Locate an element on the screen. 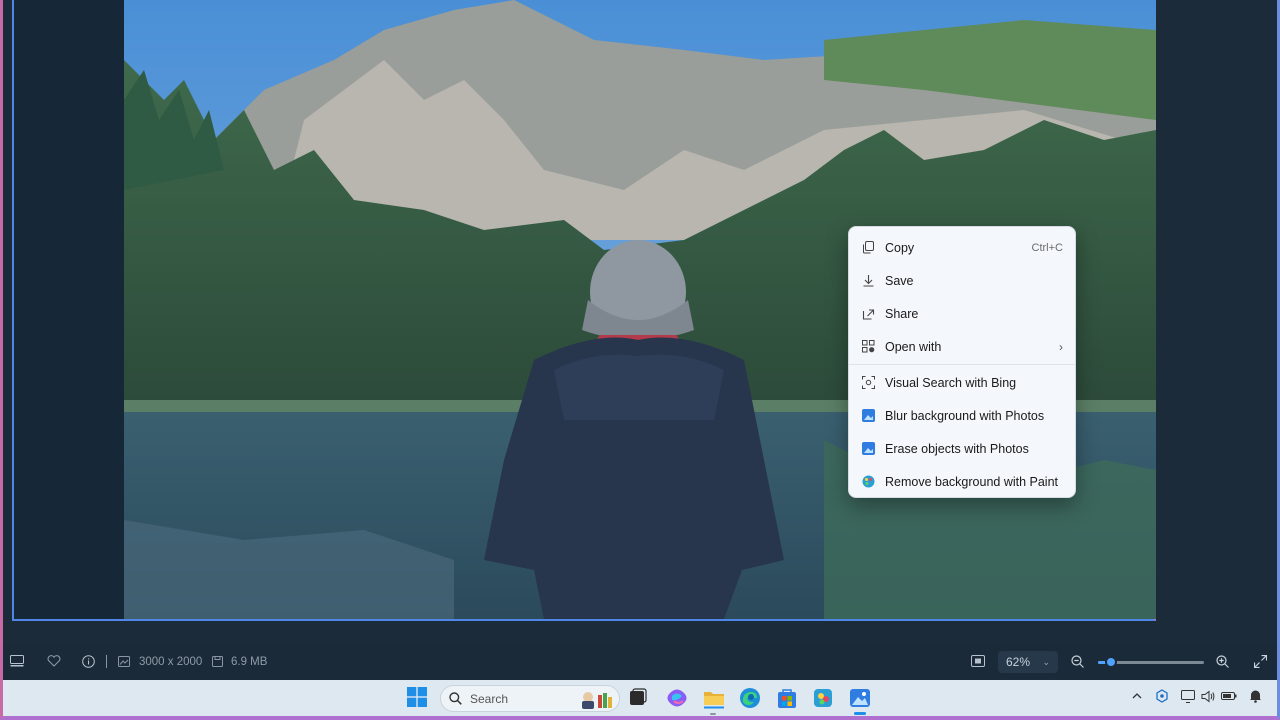 Image resolution: width=1280 pixels, height=720 pixels. menu-separator is located at coordinates (962, 364).